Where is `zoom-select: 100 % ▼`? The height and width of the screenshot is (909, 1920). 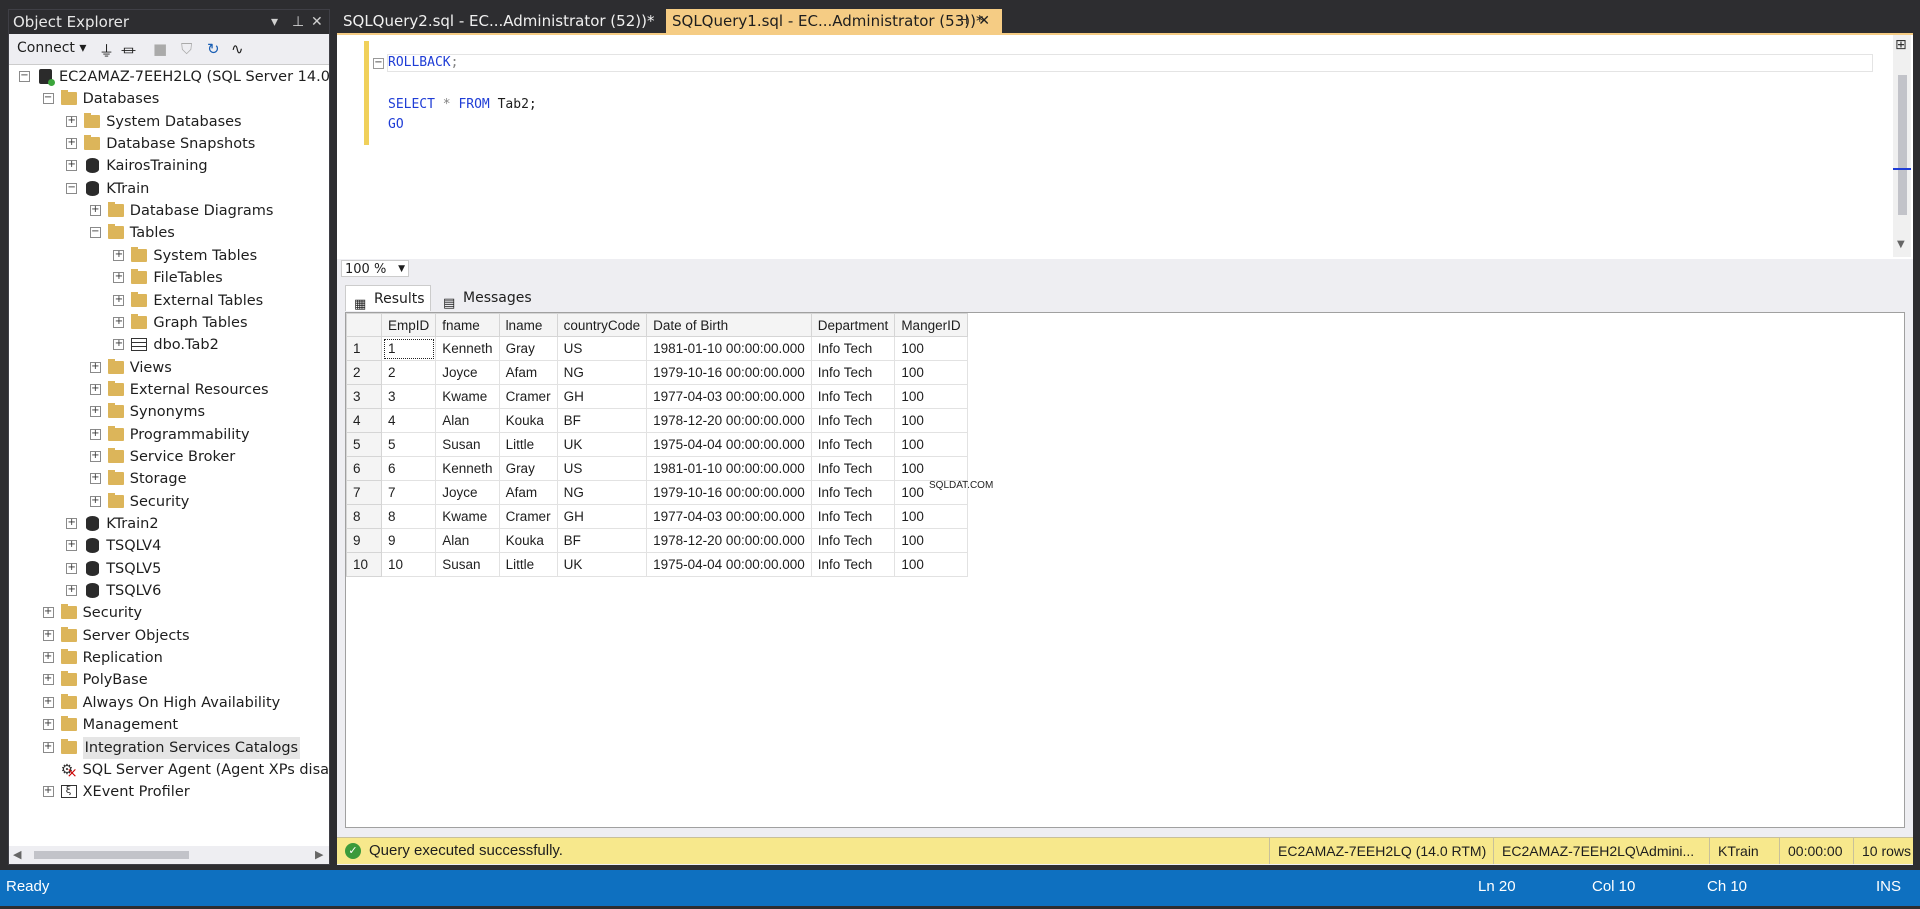 zoom-select: 100 % ▼ is located at coordinates (375, 268).